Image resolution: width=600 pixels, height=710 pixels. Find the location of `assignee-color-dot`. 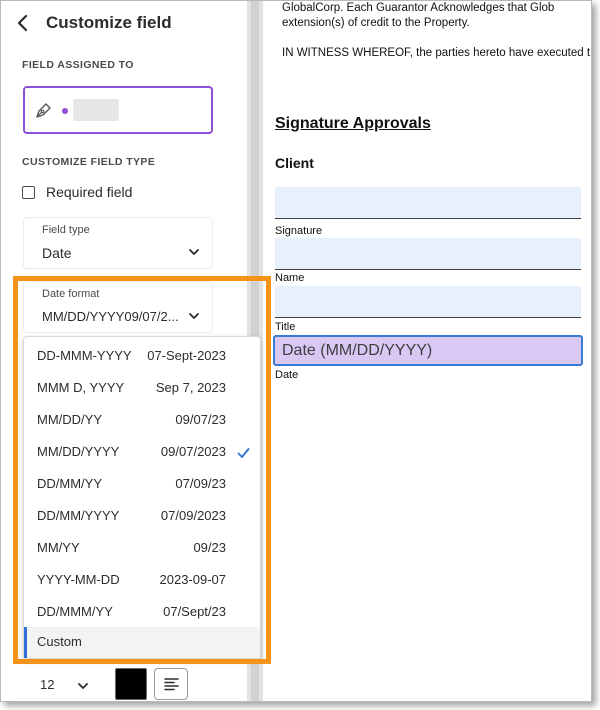

assignee-color-dot is located at coordinates (65, 111).